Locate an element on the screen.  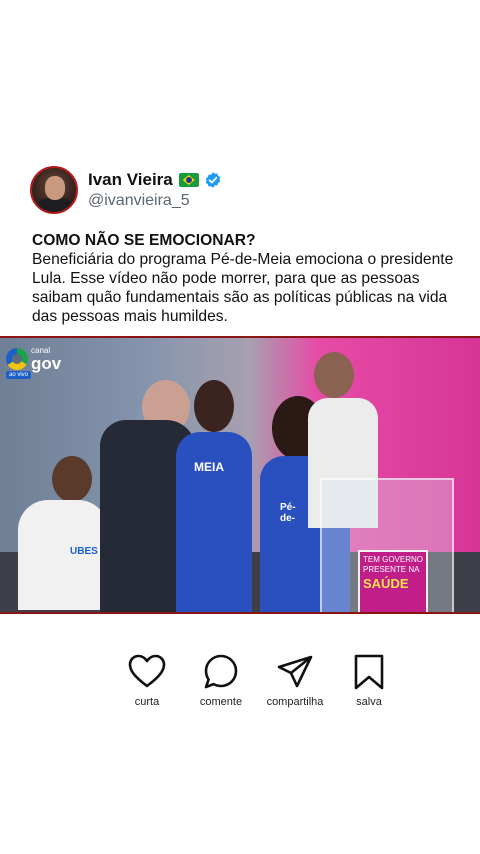
channel-logo-text: canal gov is located at coordinates (46, 359).